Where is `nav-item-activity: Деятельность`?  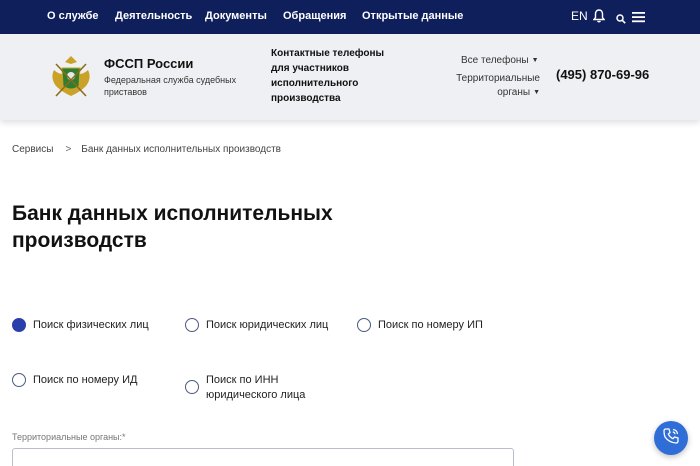 nav-item-activity: Деятельность is located at coordinates (153, 16).